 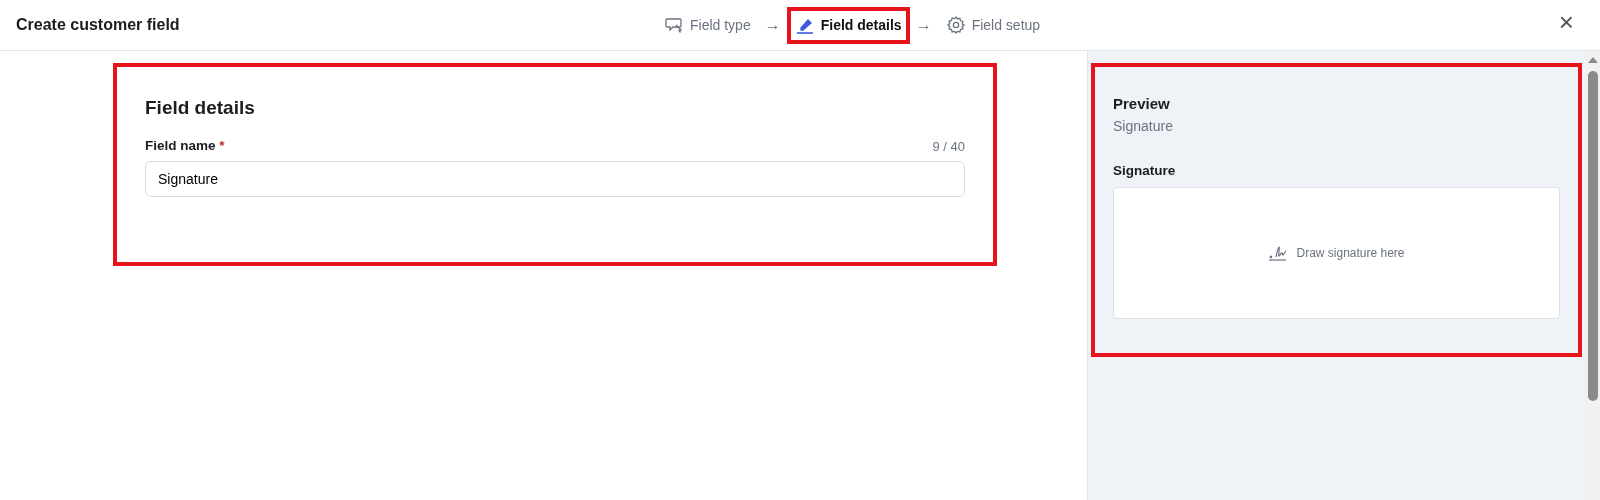 I want to click on page-title: Create customer field, so click(x=98, y=25).